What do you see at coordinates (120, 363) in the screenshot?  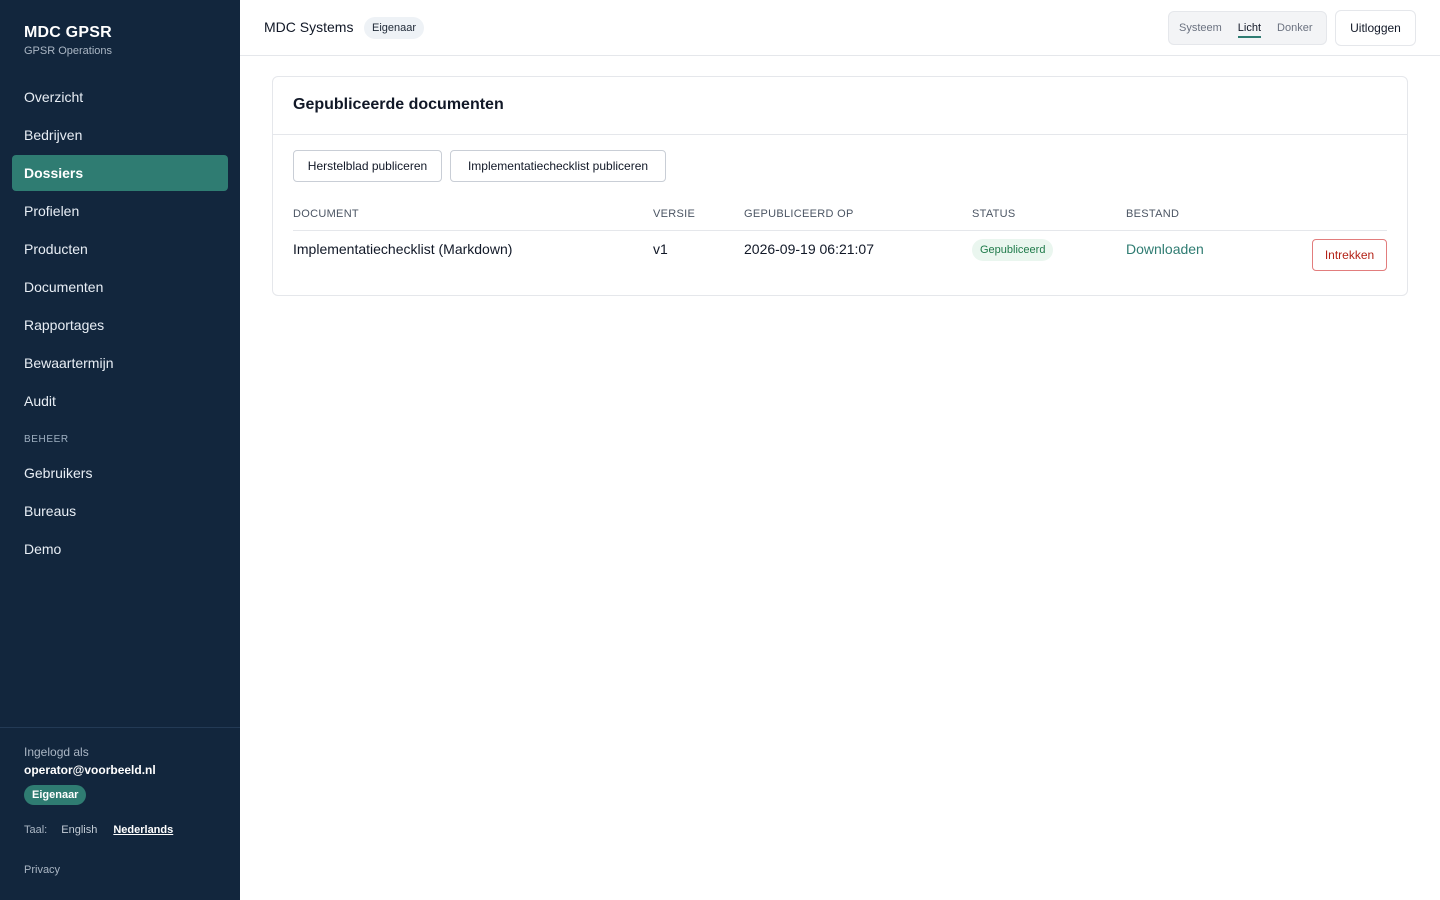 I see `sidebar-item-bewaartermijn: Bewaartermijn` at bounding box center [120, 363].